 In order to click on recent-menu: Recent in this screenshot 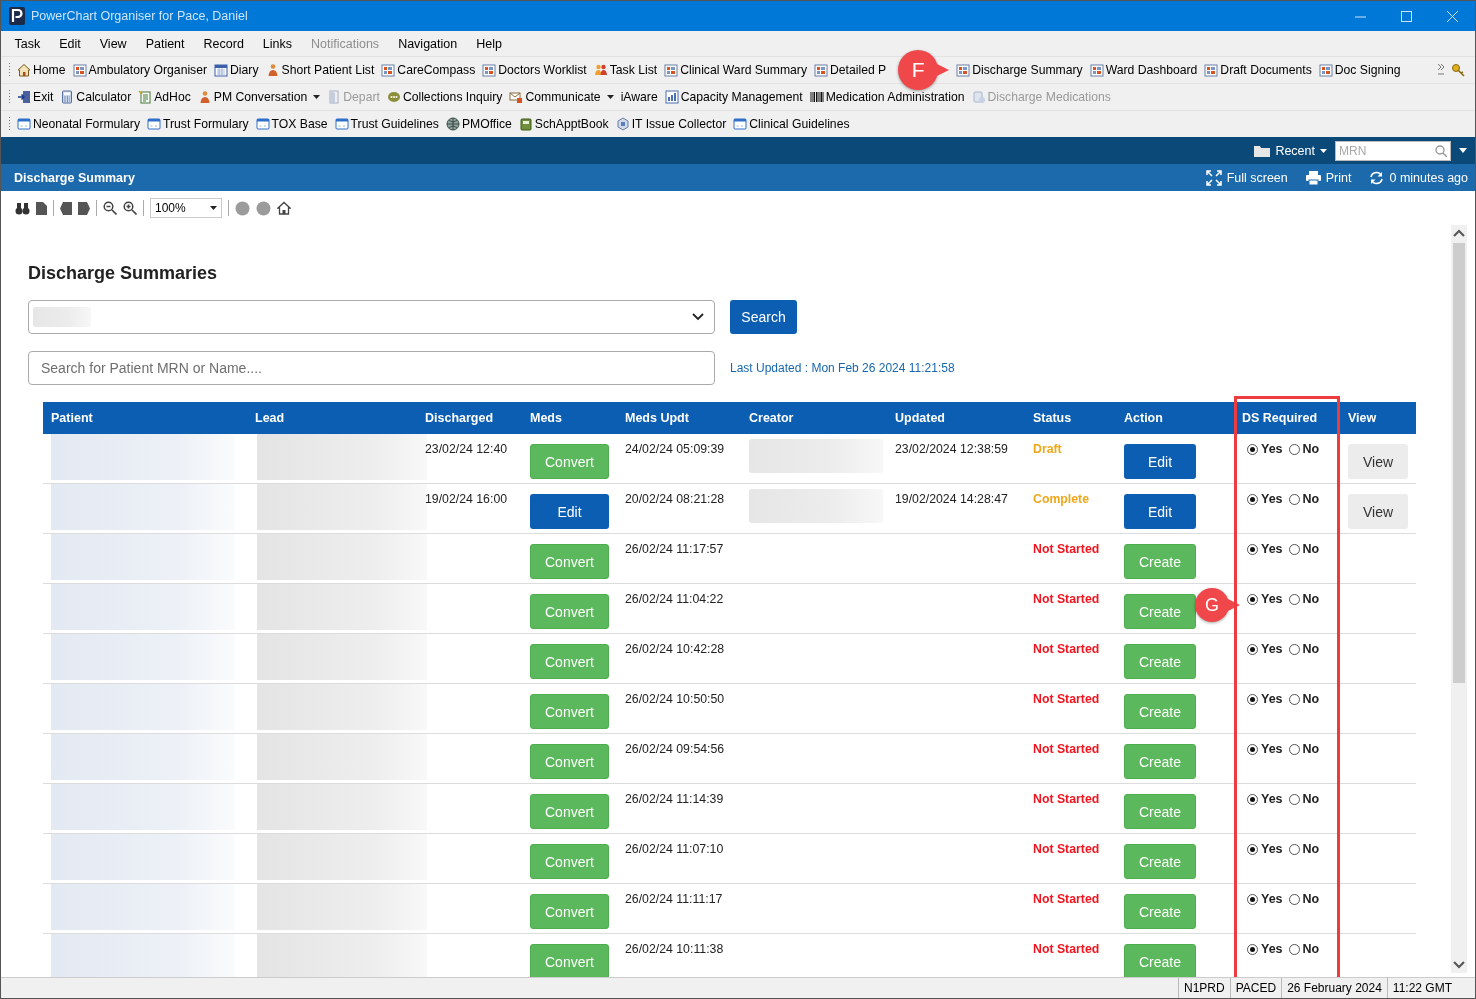, I will do `click(1294, 150)`.